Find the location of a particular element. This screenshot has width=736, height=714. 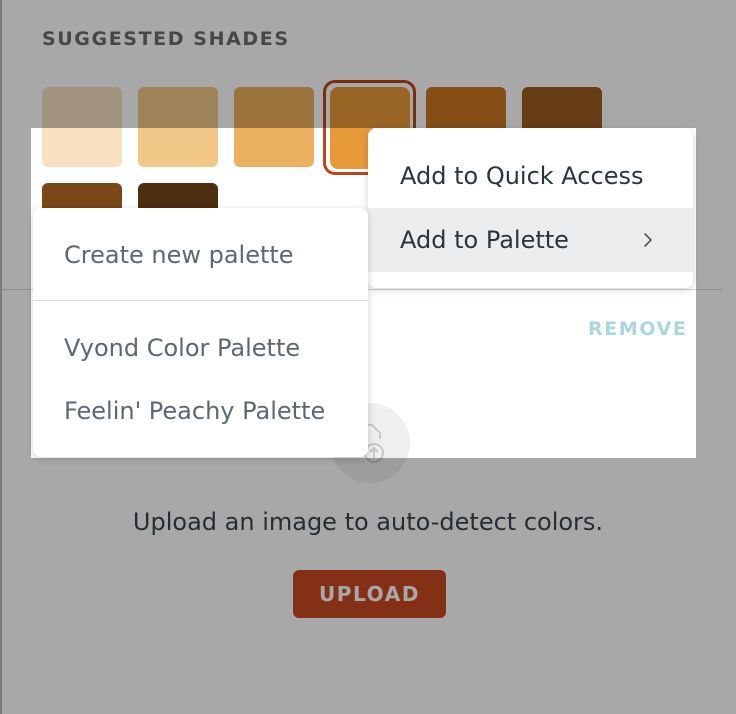

menu-item-label: Add to Palette is located at coordinates (484, 240).